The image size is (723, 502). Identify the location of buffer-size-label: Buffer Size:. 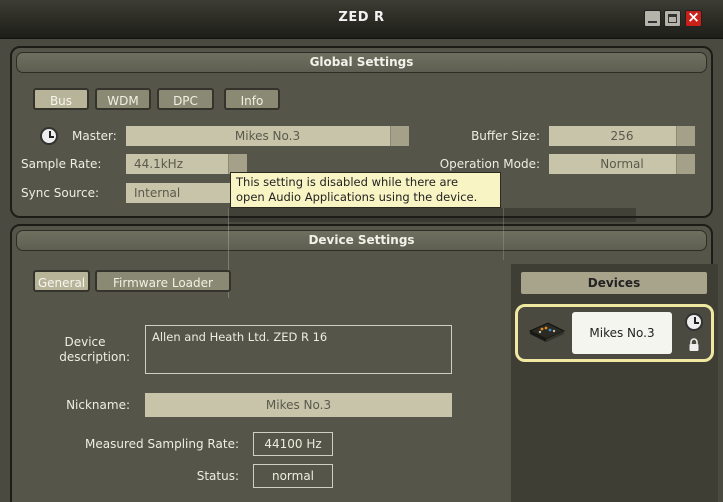
(505, 136).